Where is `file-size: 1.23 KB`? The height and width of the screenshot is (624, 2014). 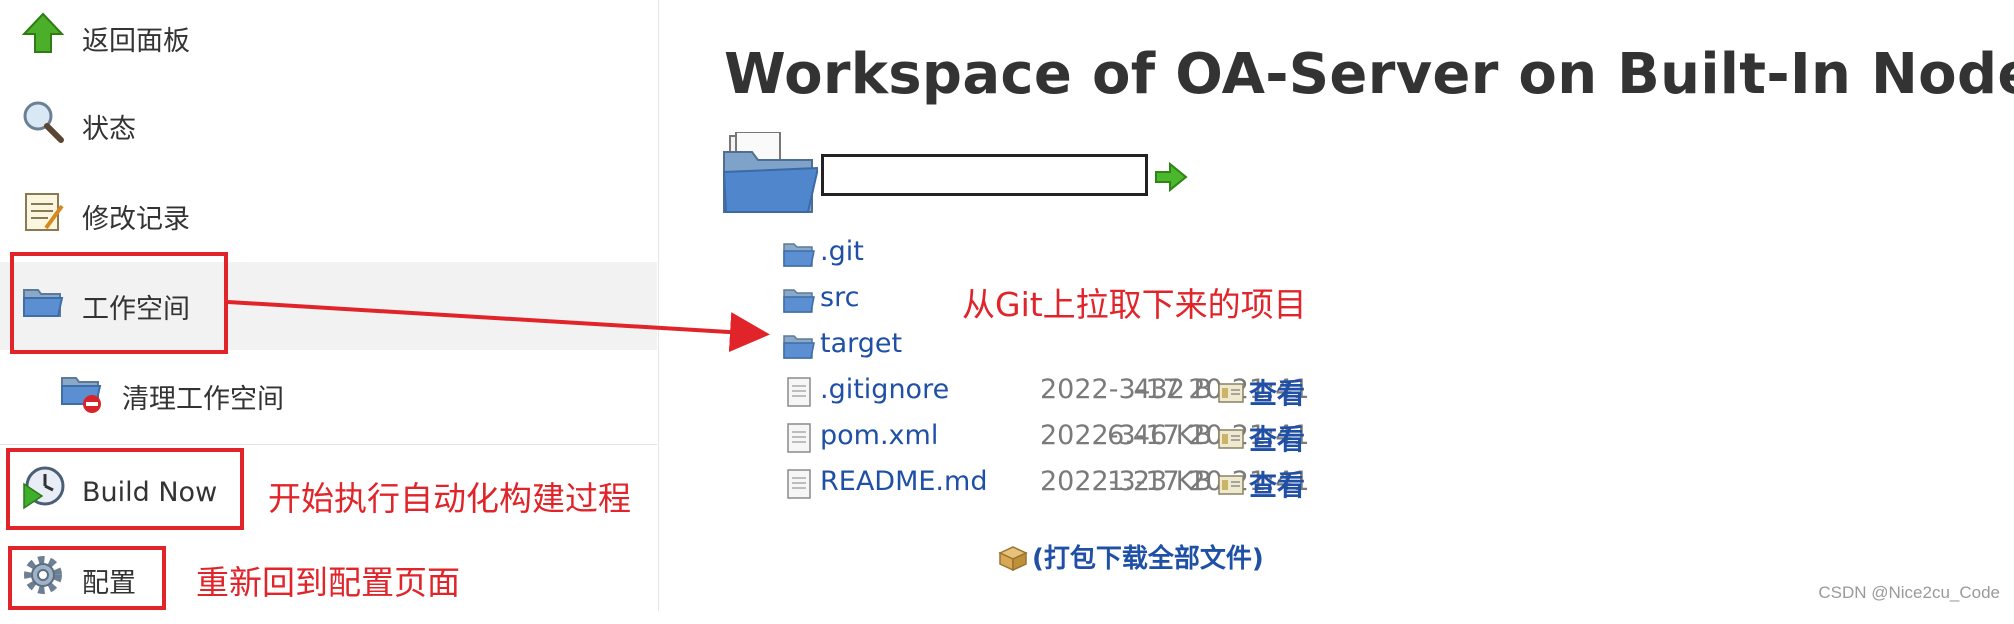 file-size: 1.23 KB is located at coordinates (1159, 481).